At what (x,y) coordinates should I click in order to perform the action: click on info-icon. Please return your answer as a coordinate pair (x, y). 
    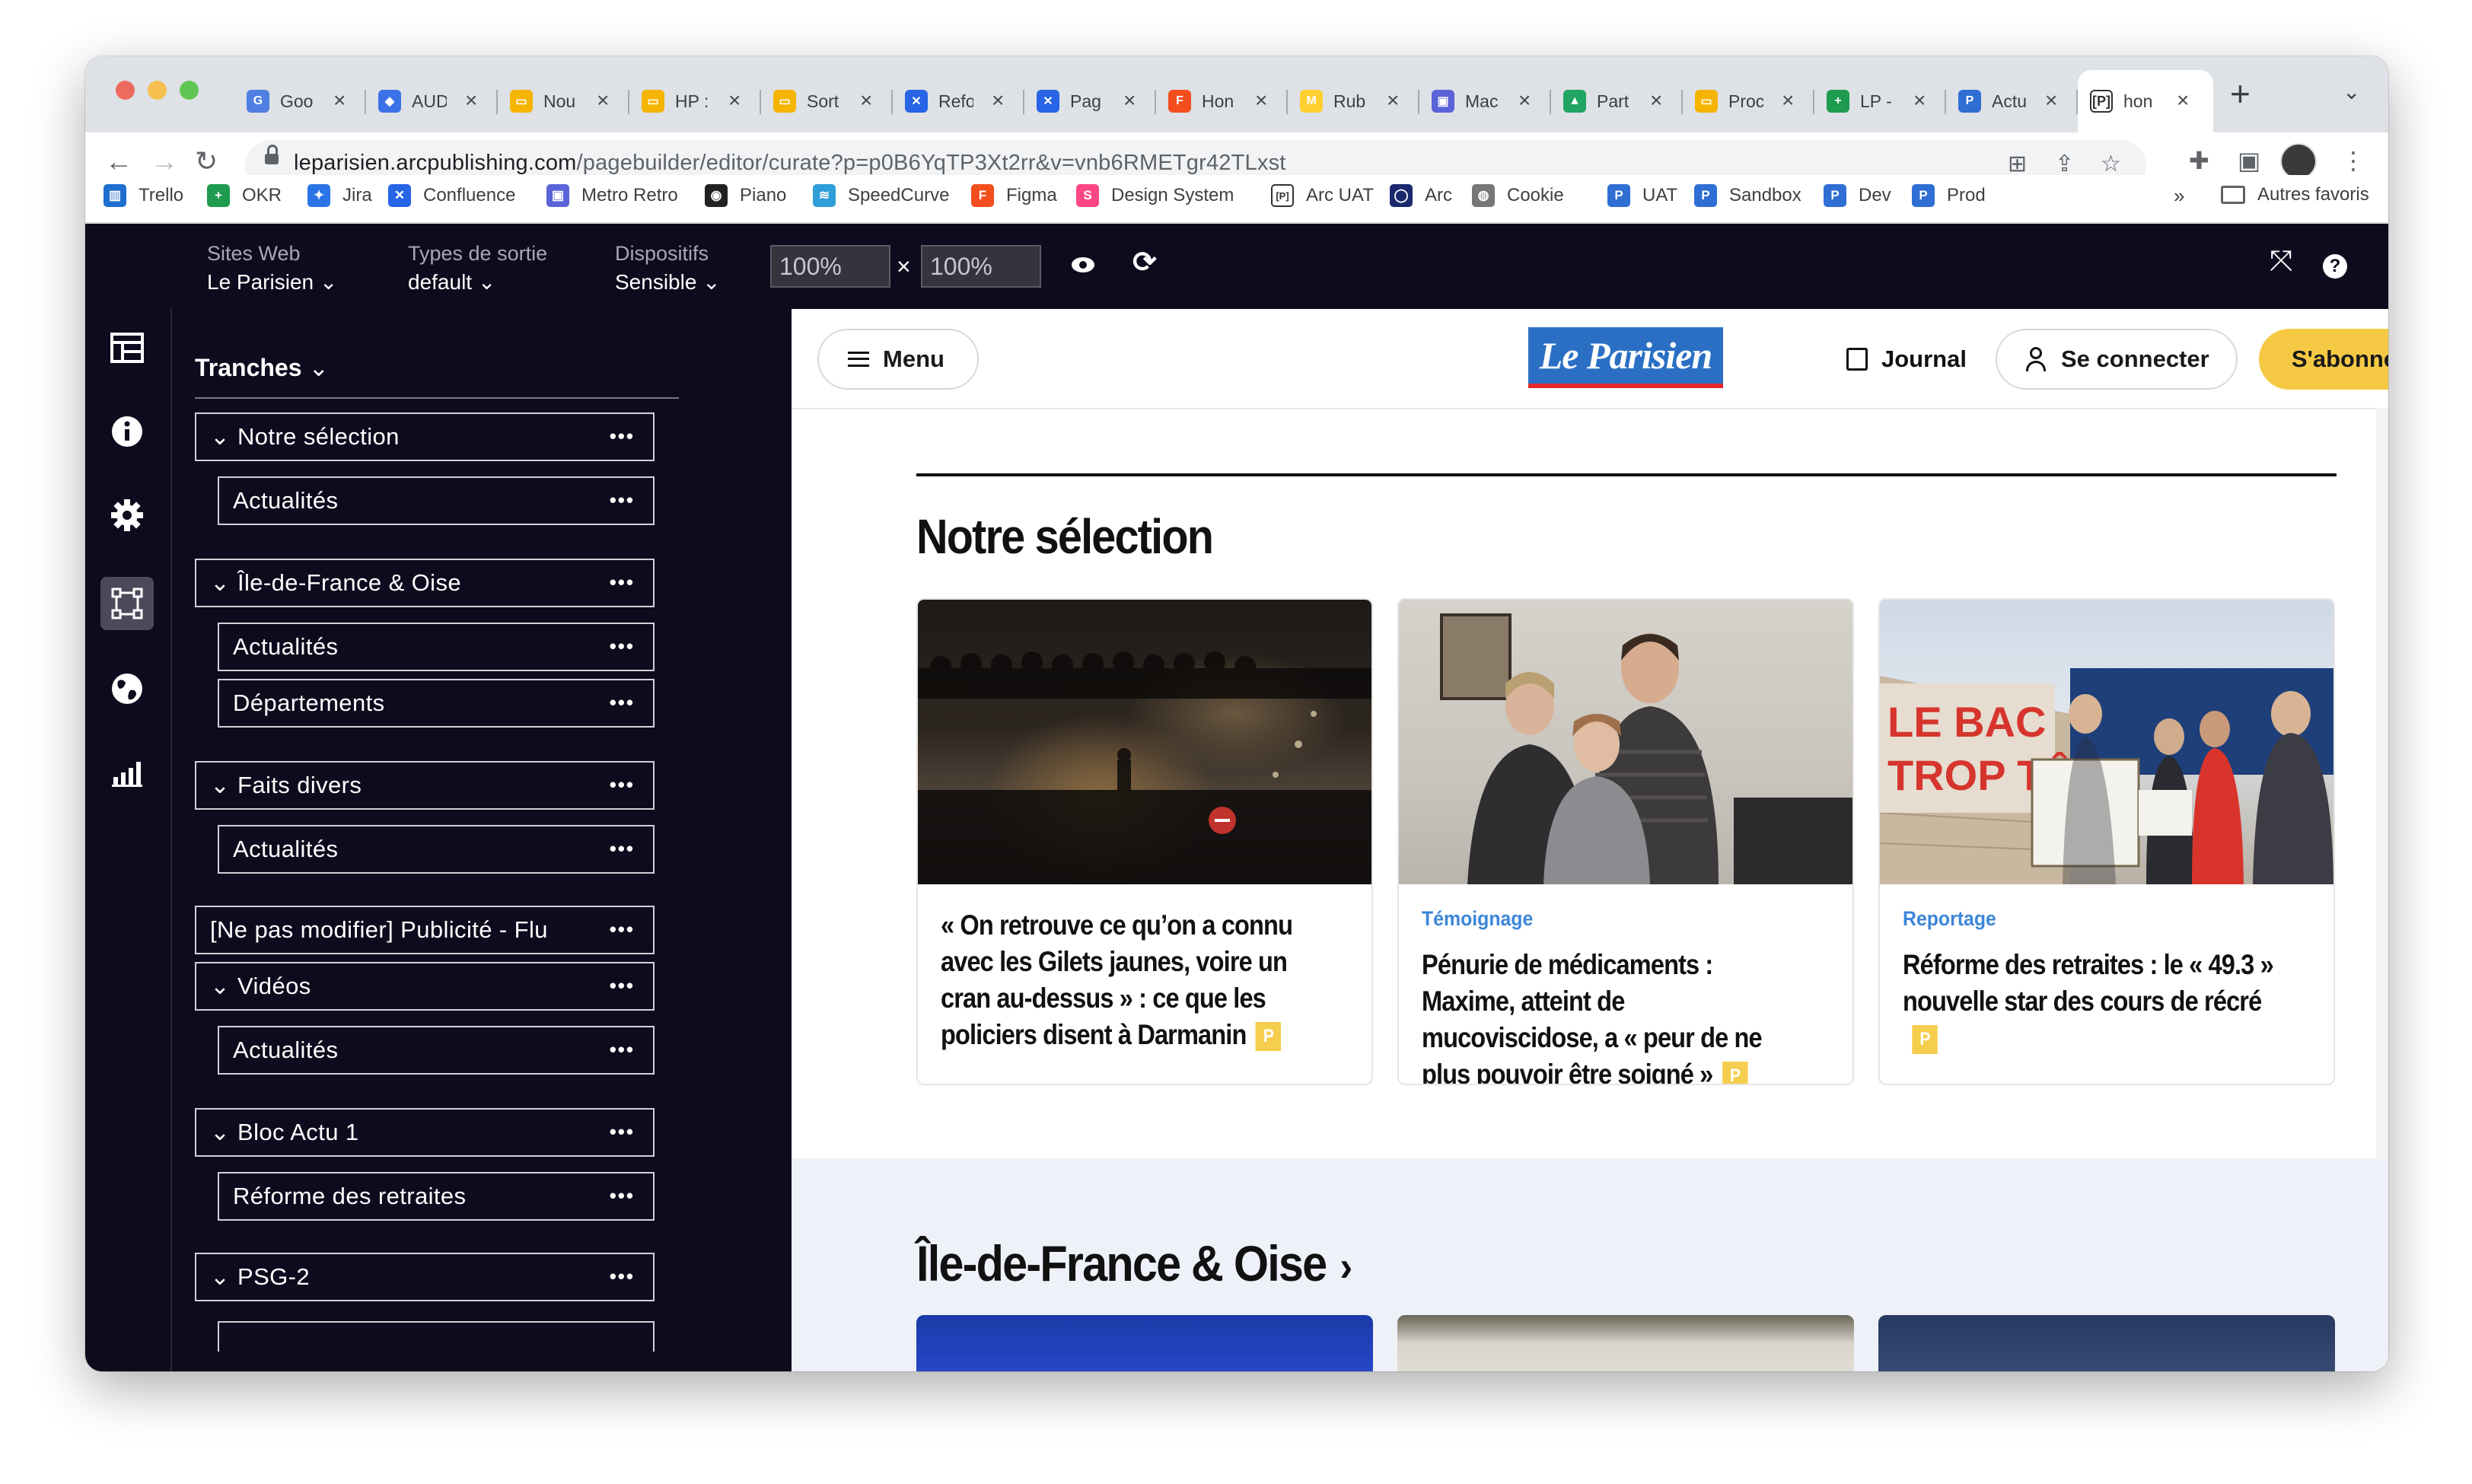
    Looking at the image, I should click on (127, 432).